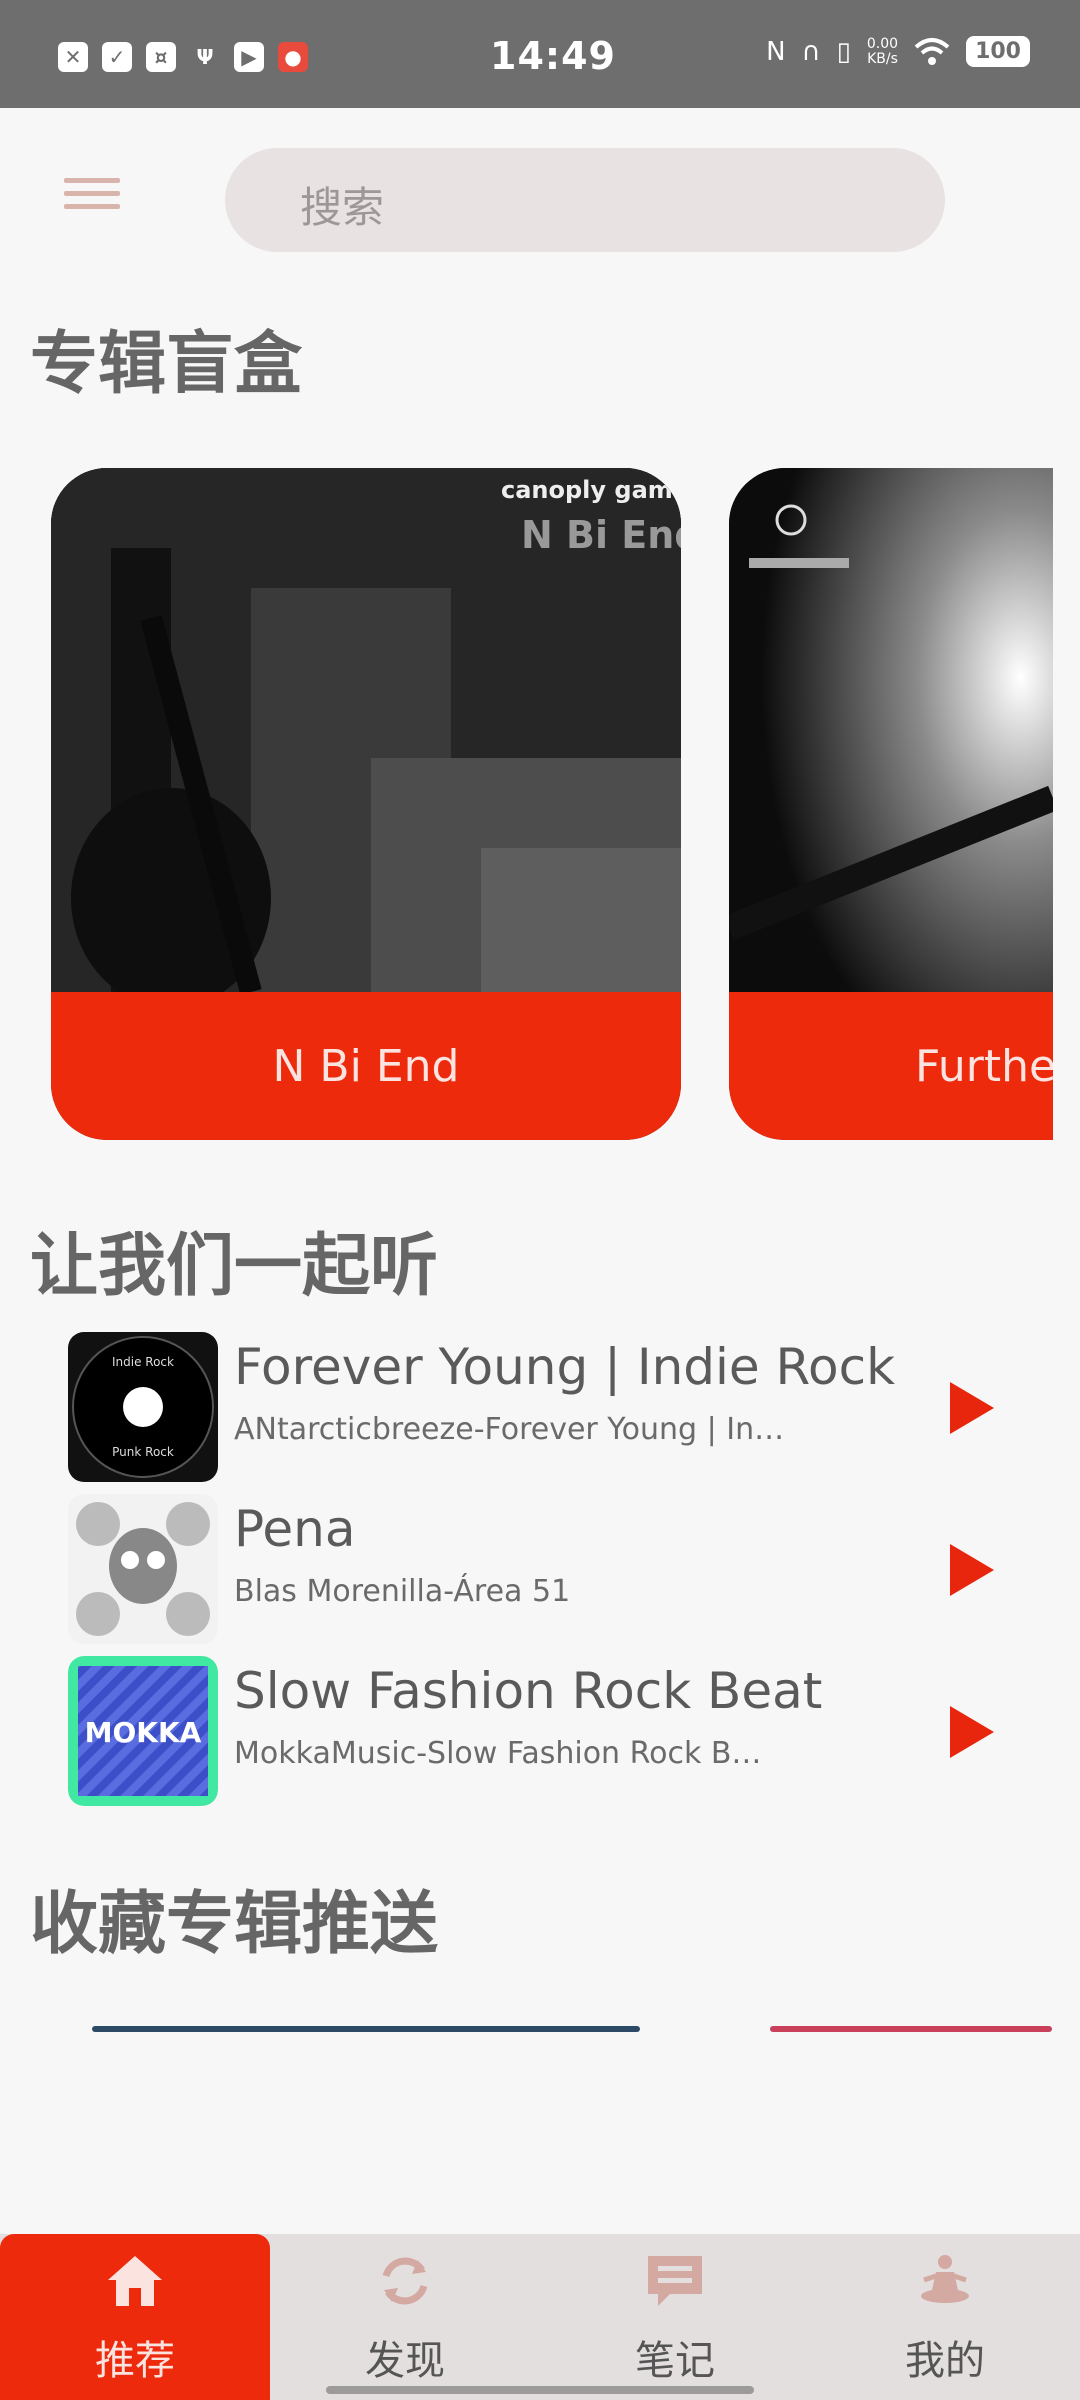 The height and width of the screenshot is (2400, 1080). I want to click on tab-label: 笔记, so click(675, 2361).